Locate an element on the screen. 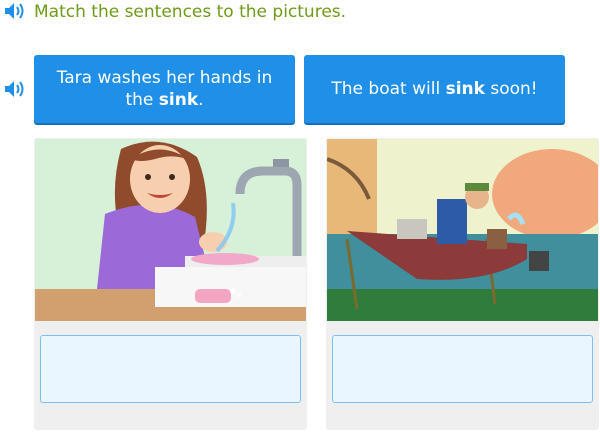 This screenshot has width=600, height=433. sentence-2-text: The boat will is located at coordinates (388, 89).